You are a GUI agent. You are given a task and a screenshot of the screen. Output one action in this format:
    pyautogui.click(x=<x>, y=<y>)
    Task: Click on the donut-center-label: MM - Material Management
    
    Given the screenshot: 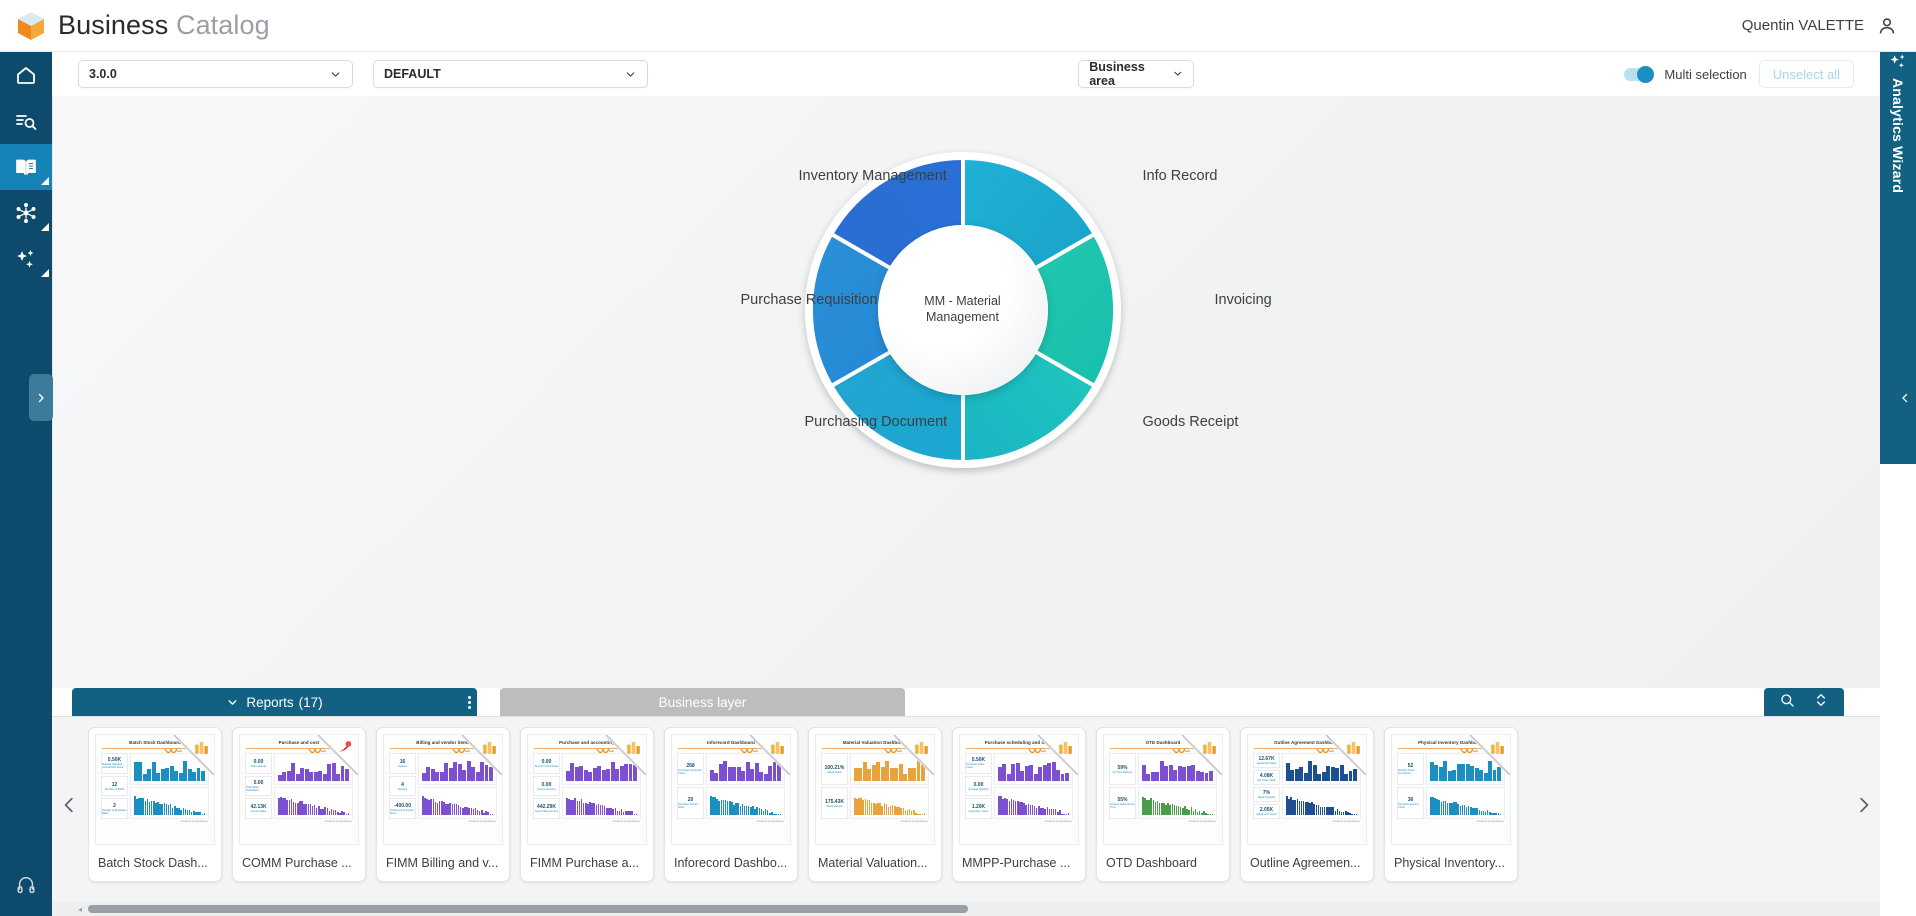 What is the action you would take?
    pyautogui.click(x=962, y=309)
    